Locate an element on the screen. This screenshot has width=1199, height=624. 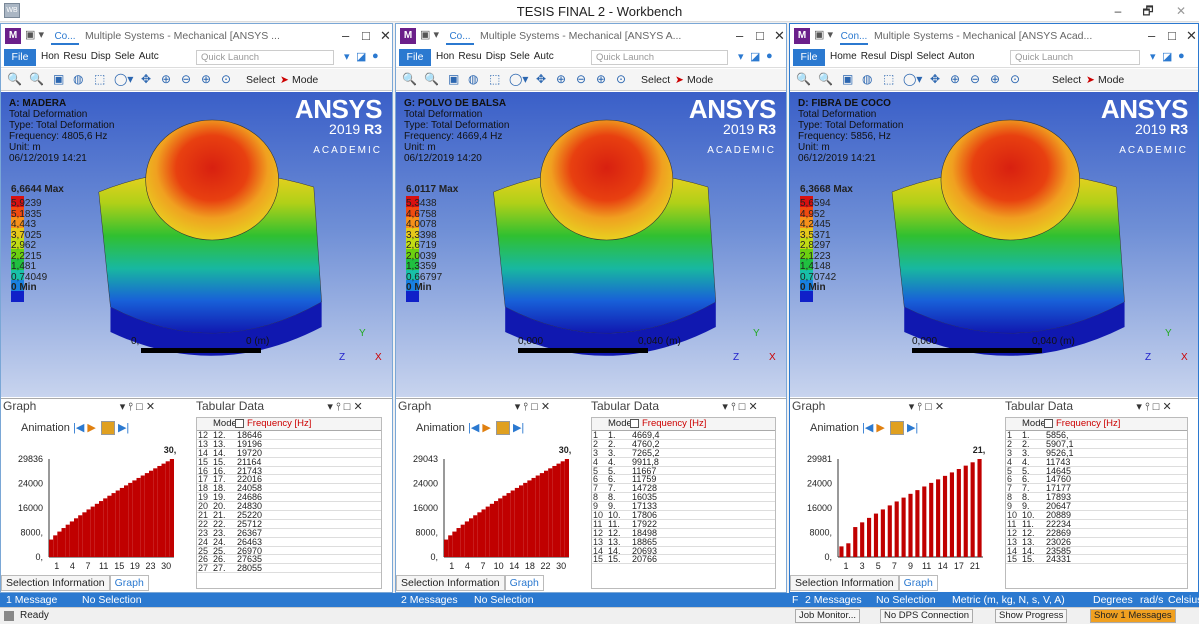
ribbon-tab: Home is located at coordinates (843, 56).